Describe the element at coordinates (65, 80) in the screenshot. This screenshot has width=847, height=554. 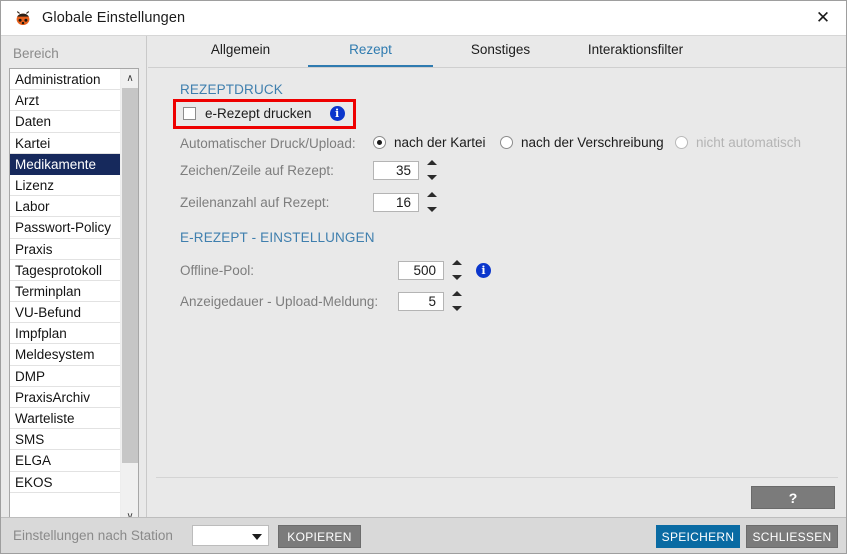
I see `sidebar-item: Administration` at that location.